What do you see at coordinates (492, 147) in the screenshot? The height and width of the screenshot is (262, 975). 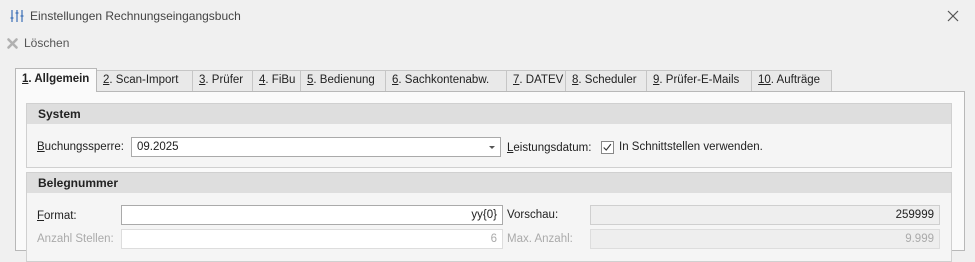 I see `dropdown-arrow-icon` at bounding box center [492, 147].